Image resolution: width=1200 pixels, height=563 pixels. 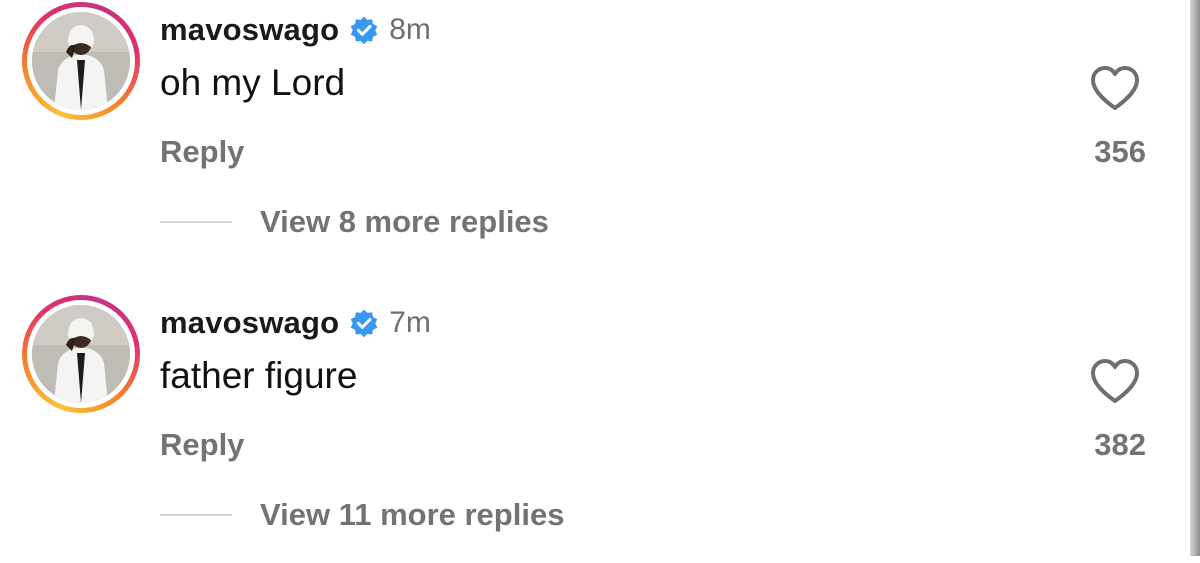 What do you see at coordinates (1195, 278) in the screenshot?
I see `scroll-edge` at bounding box center [1195, 278].